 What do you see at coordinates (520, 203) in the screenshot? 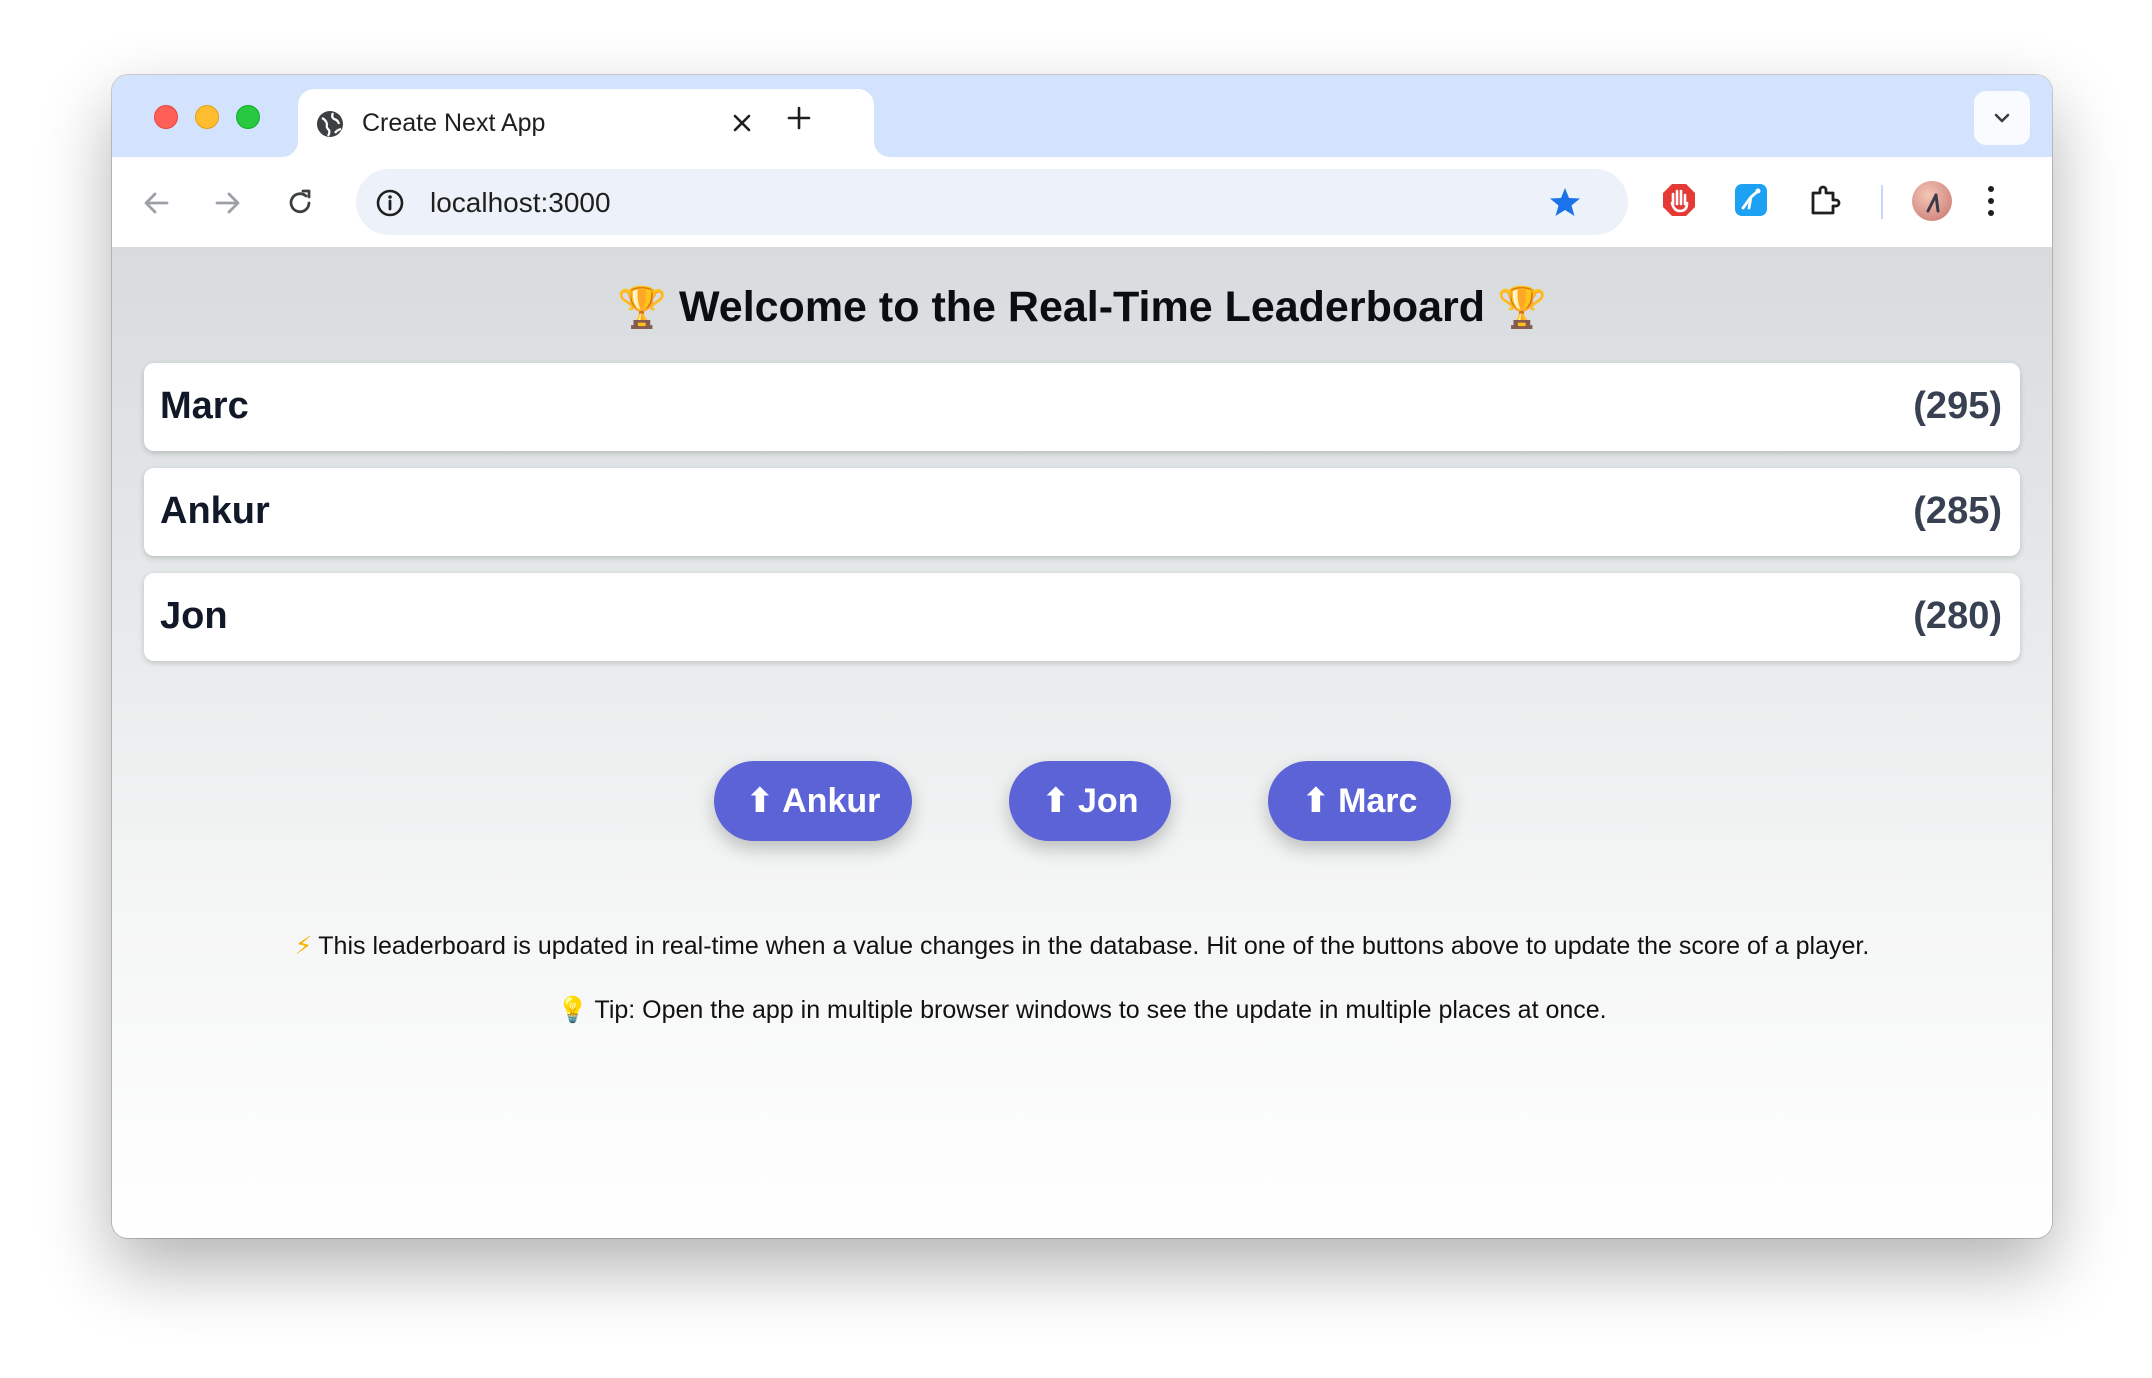
I see `url-text: localhost:3000` at bounding box center [520, 203].